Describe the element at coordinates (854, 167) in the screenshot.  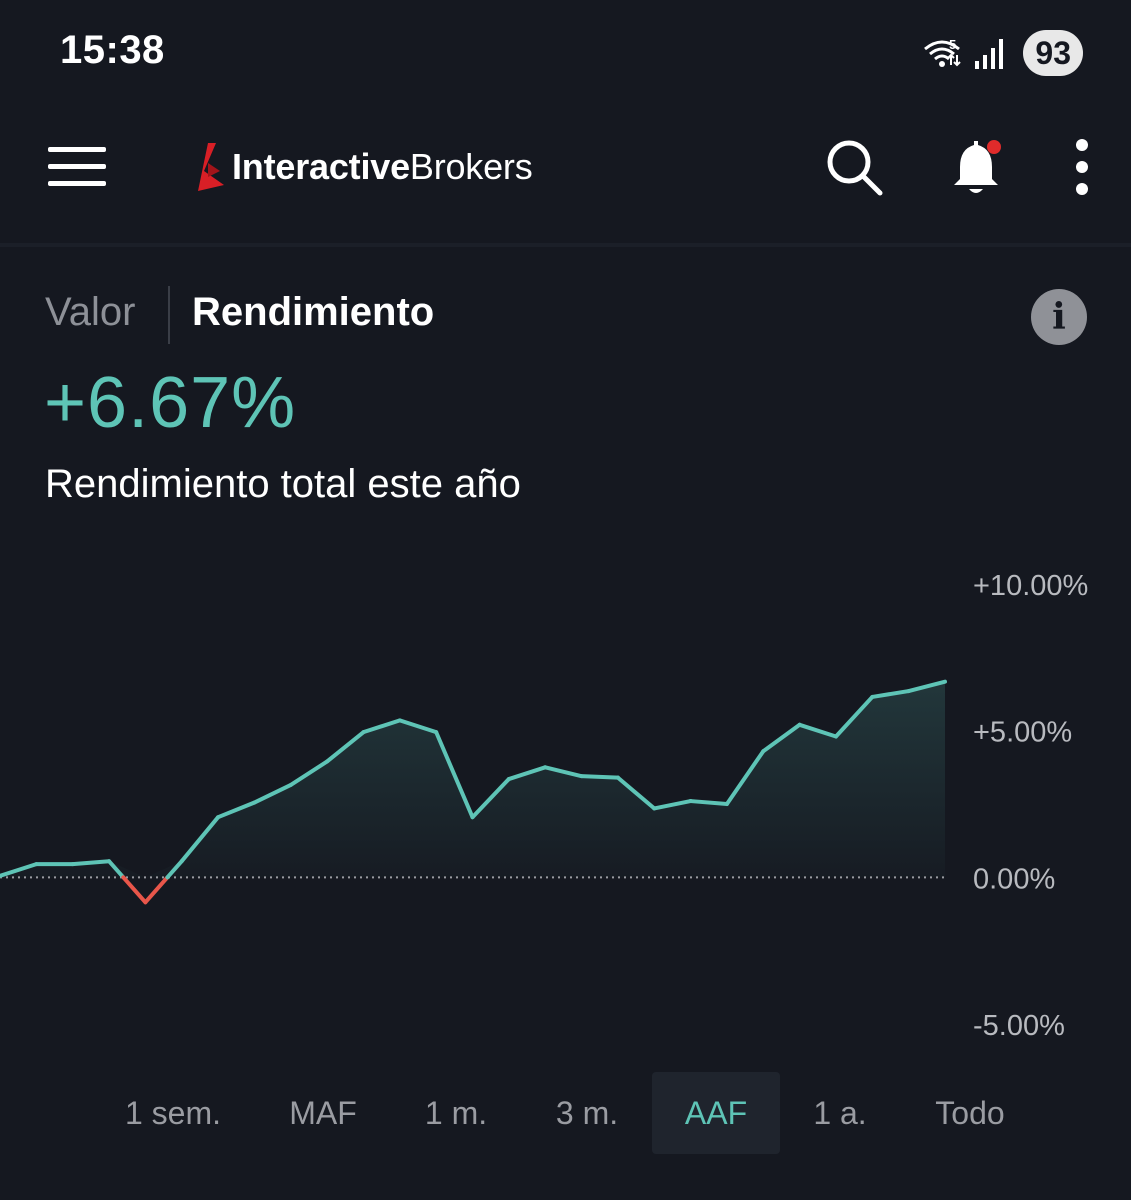
I see `search-icon` at that location.